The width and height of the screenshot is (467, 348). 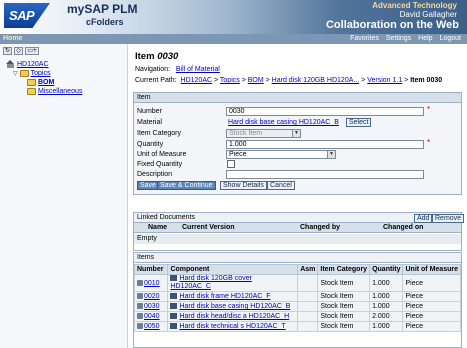 What do you see at coordinates (398, 38) in the screenshot?
I see `settings-link: Settings` at bounding box center [398, 38].